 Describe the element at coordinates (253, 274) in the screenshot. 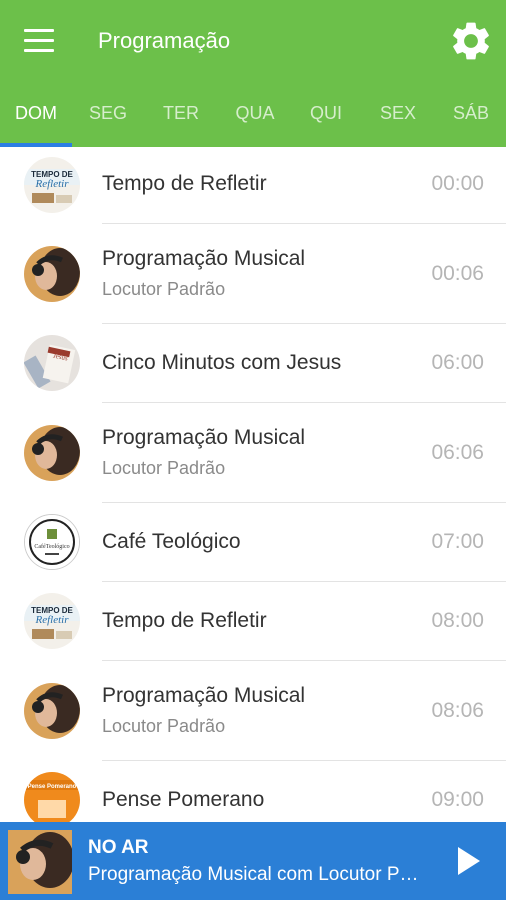

I see `schedule-item: Programação Musical Locutor Padrão 00:06` at that location.